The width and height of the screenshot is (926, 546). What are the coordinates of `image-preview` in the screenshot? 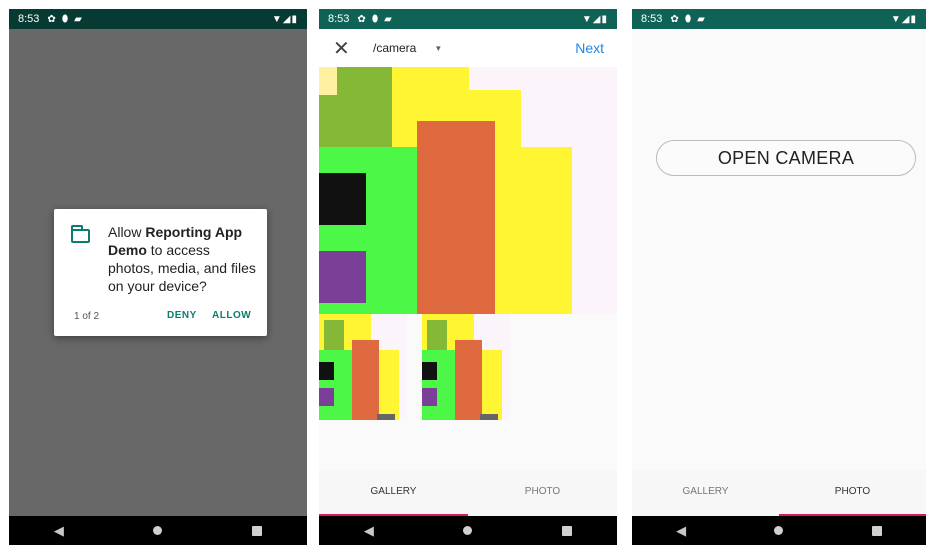 It's located at (468, 190).